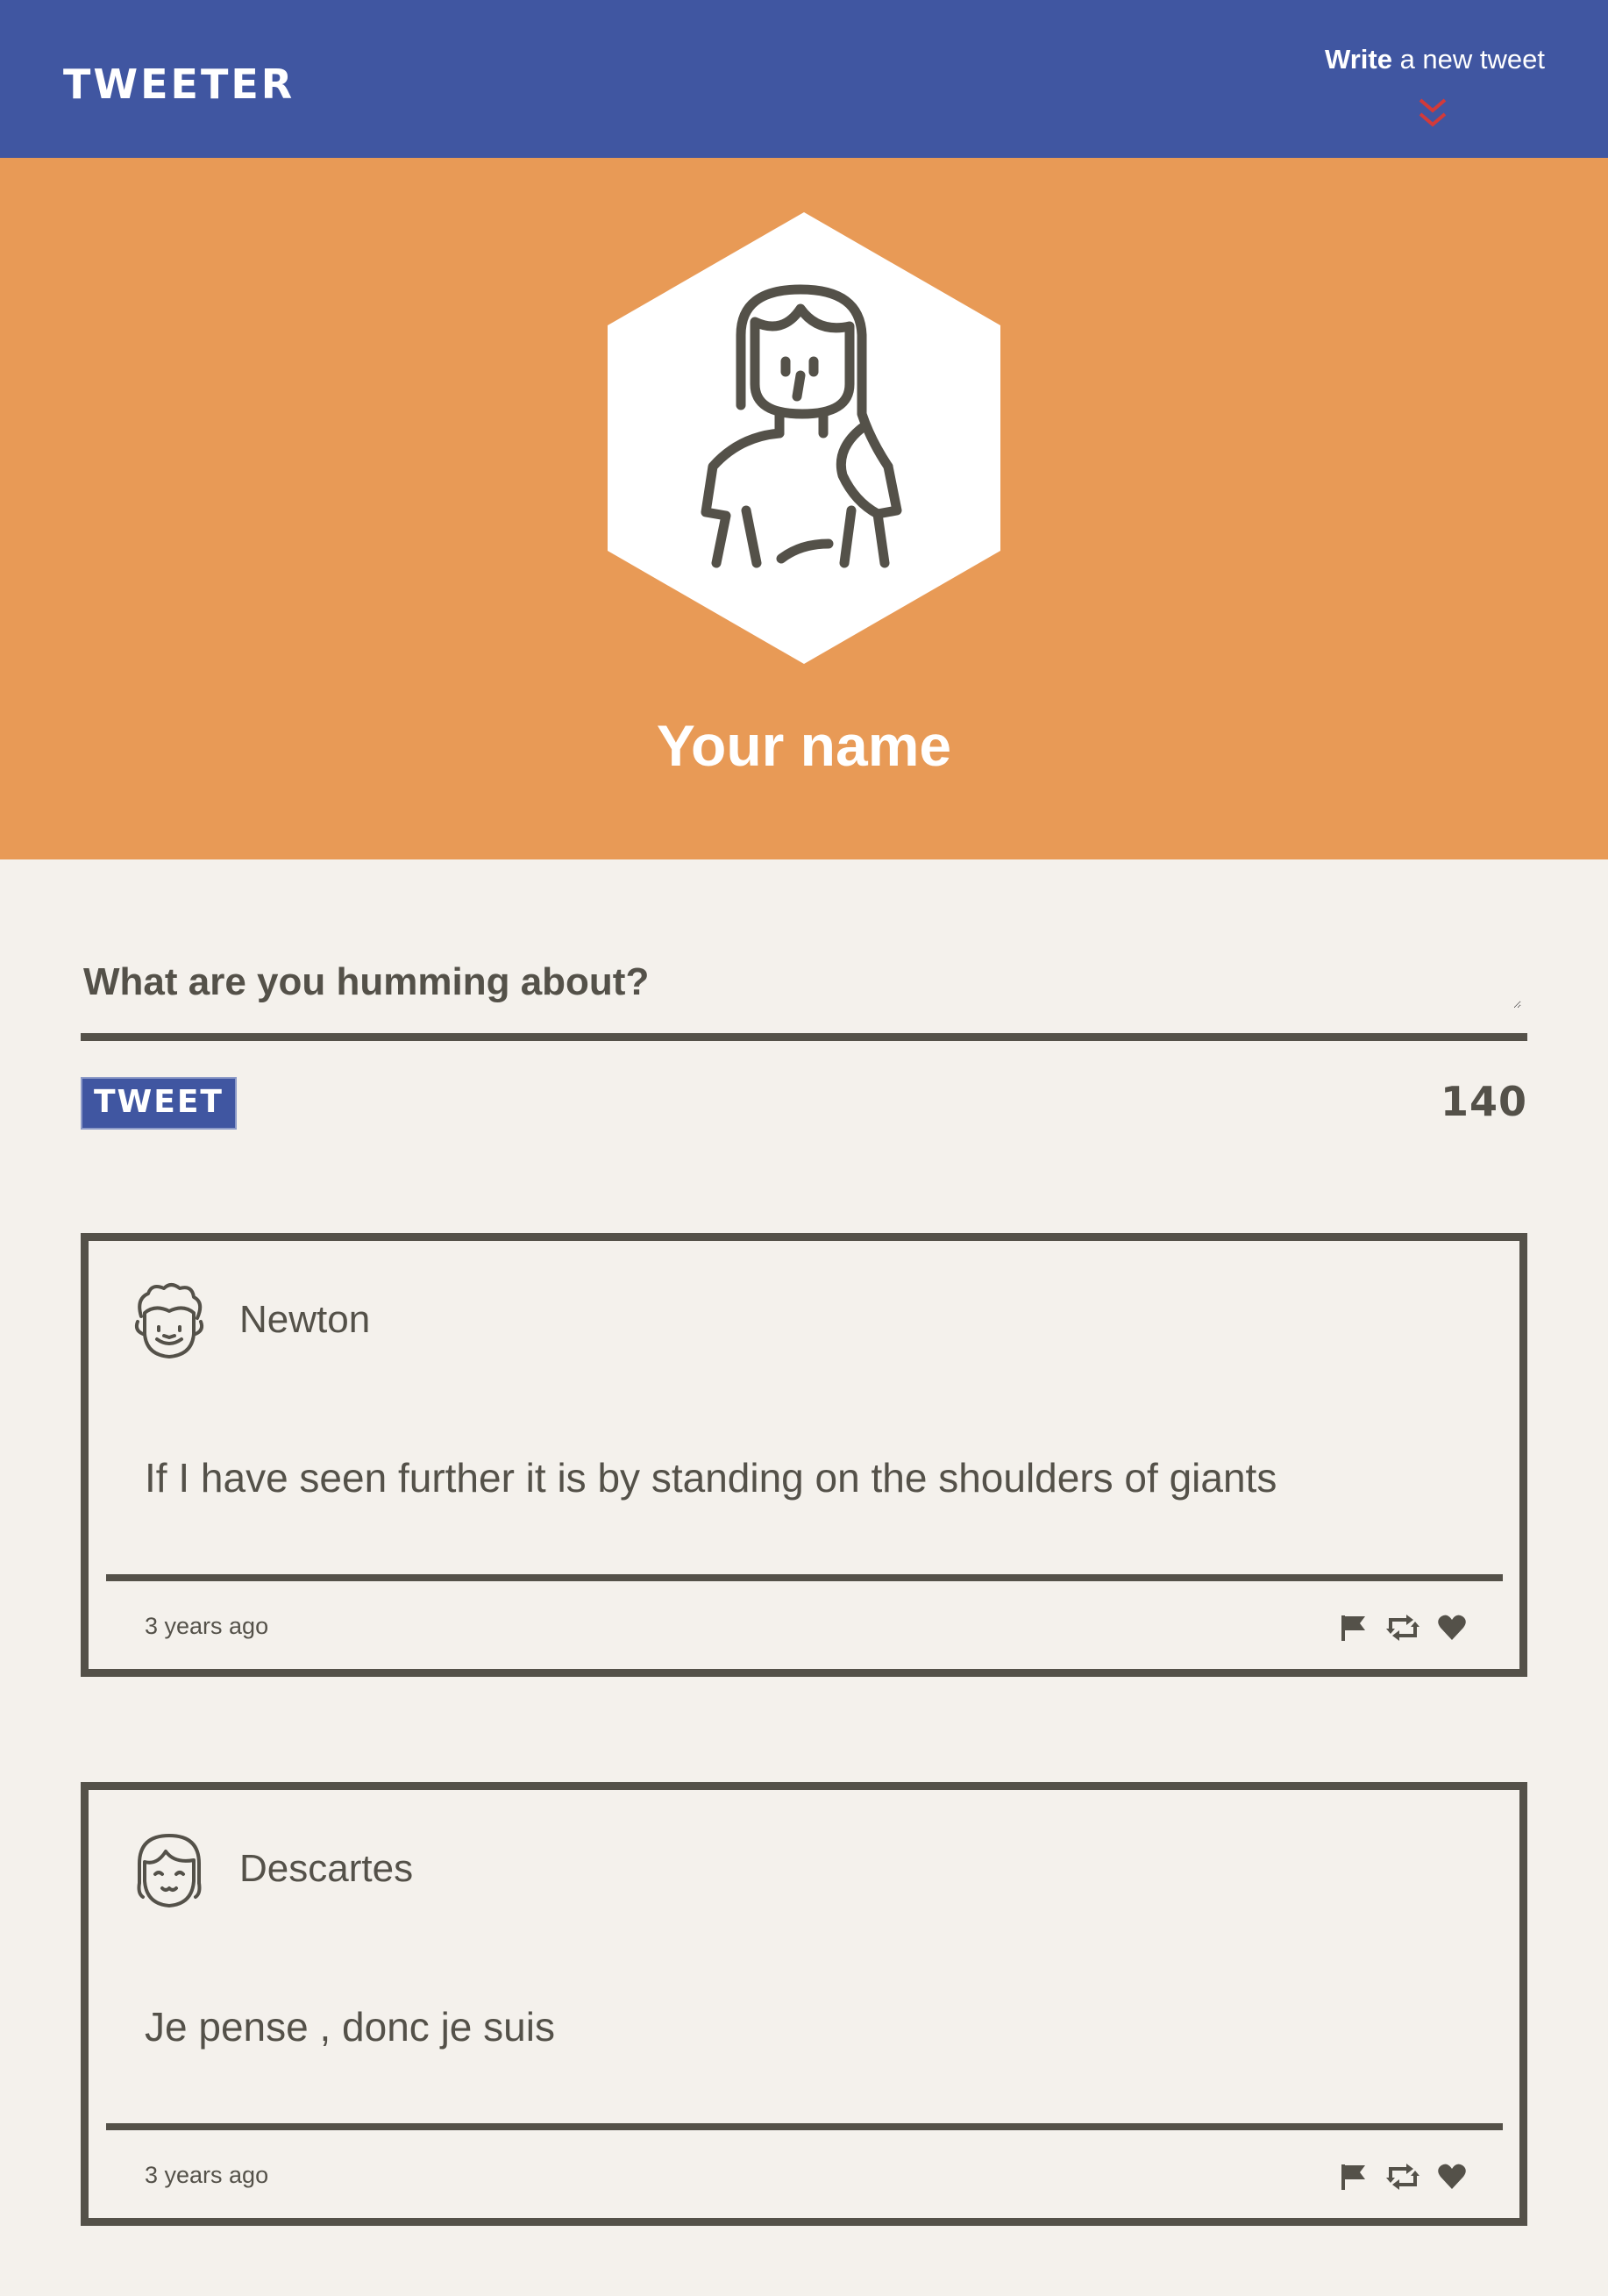 This screenshot has height=2296, width=1608. What do you see at coordinates (350, 2027) in the screenshot?
I see `tweet-content: Je pense , donc je suis` at bounding box center [350, 2027].